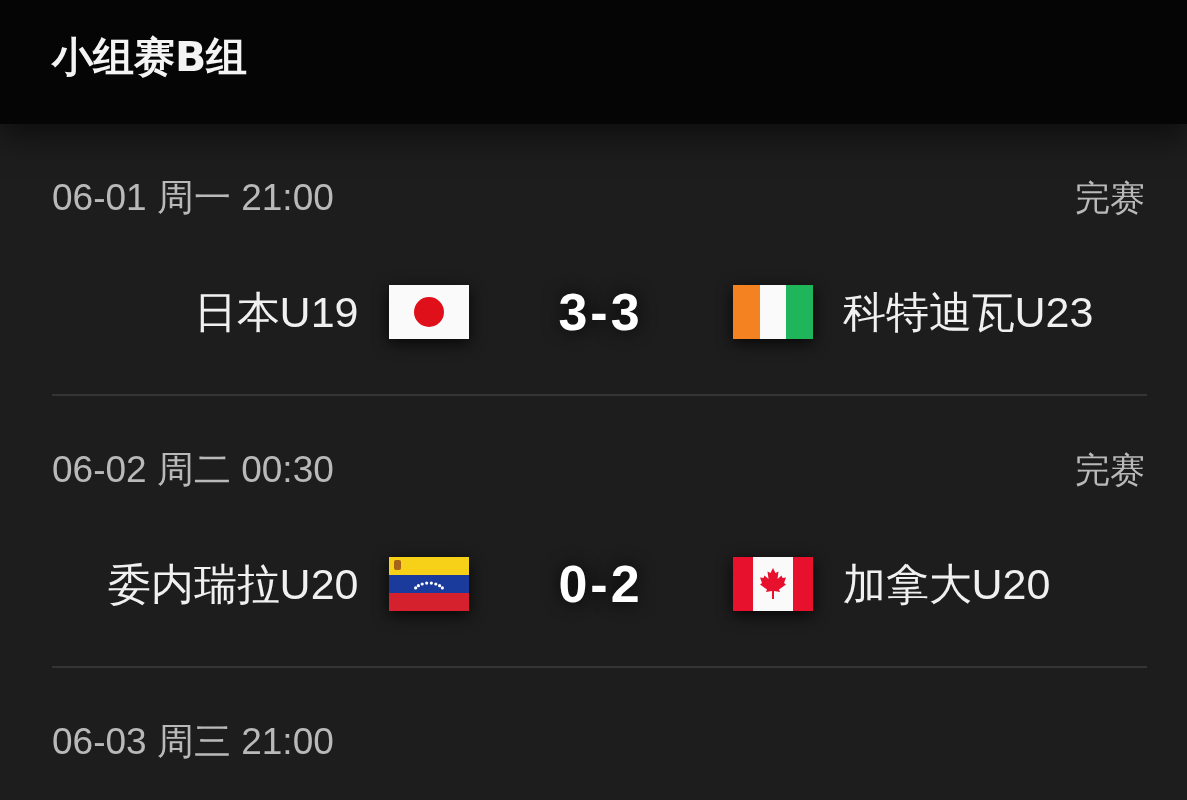 The height and width of the screenshot is (800, 1187). Describe the element at coordinates (193, 470) in the screenshot. I see `match-datetime: 06-02 周二 00:30` at that location.